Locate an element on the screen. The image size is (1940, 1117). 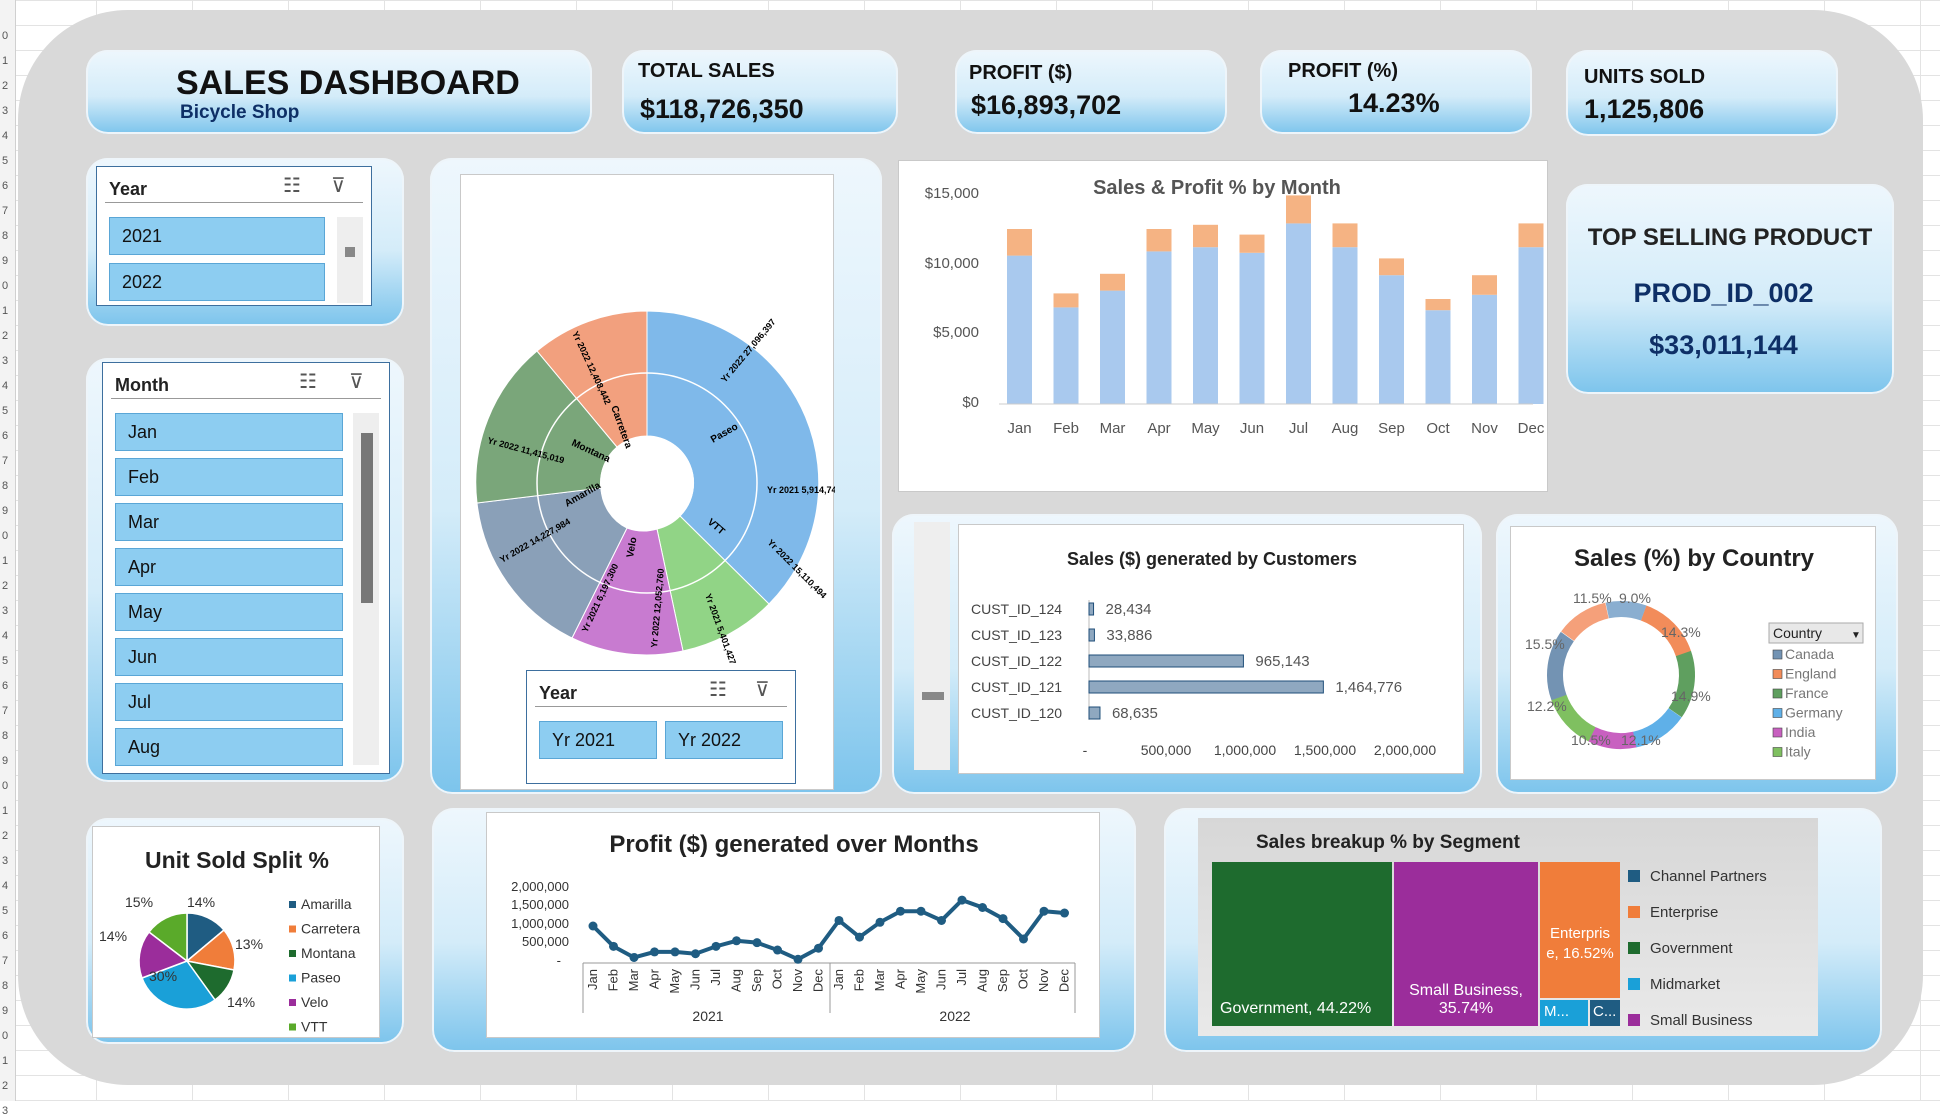
units-sold-value: 1,125,806 is located at coordinates (1644, 109).